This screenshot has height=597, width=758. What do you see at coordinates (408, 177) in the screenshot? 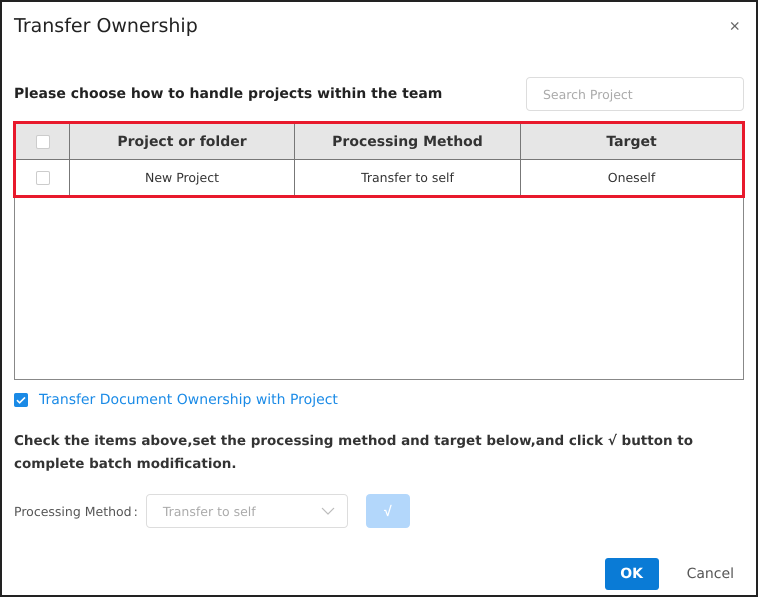
I see `table-cell: Transfer to self` at bounding box center [408, 177].